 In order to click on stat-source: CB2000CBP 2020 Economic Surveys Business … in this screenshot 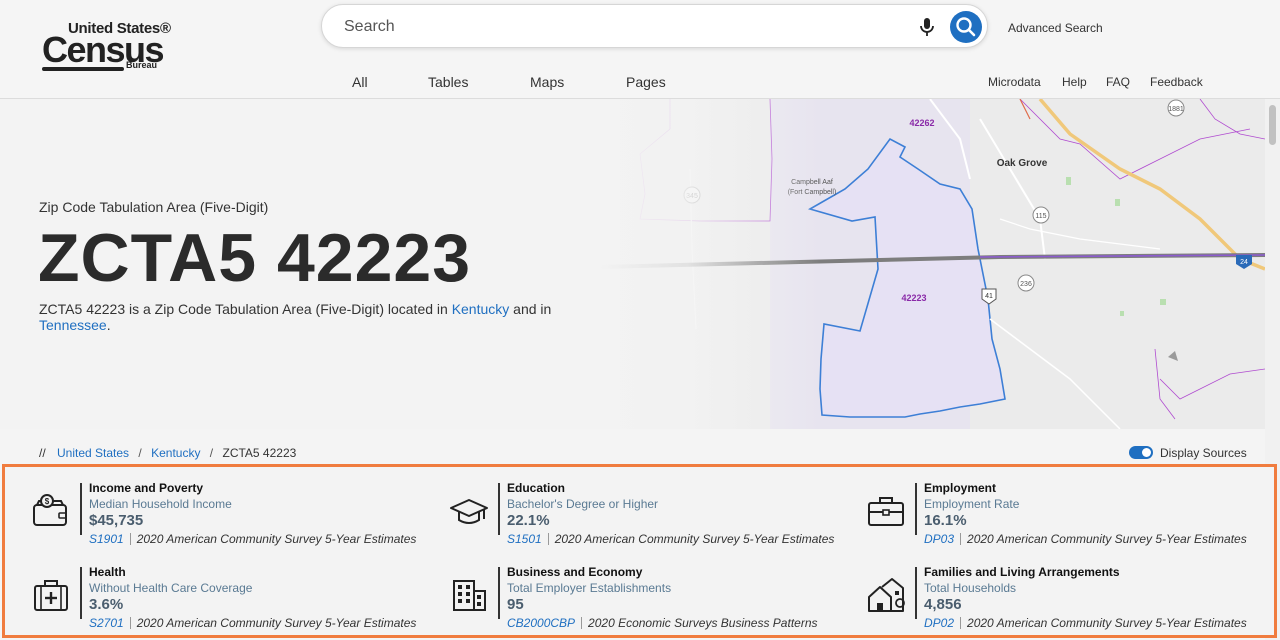, I will do `click(662, 623)`.